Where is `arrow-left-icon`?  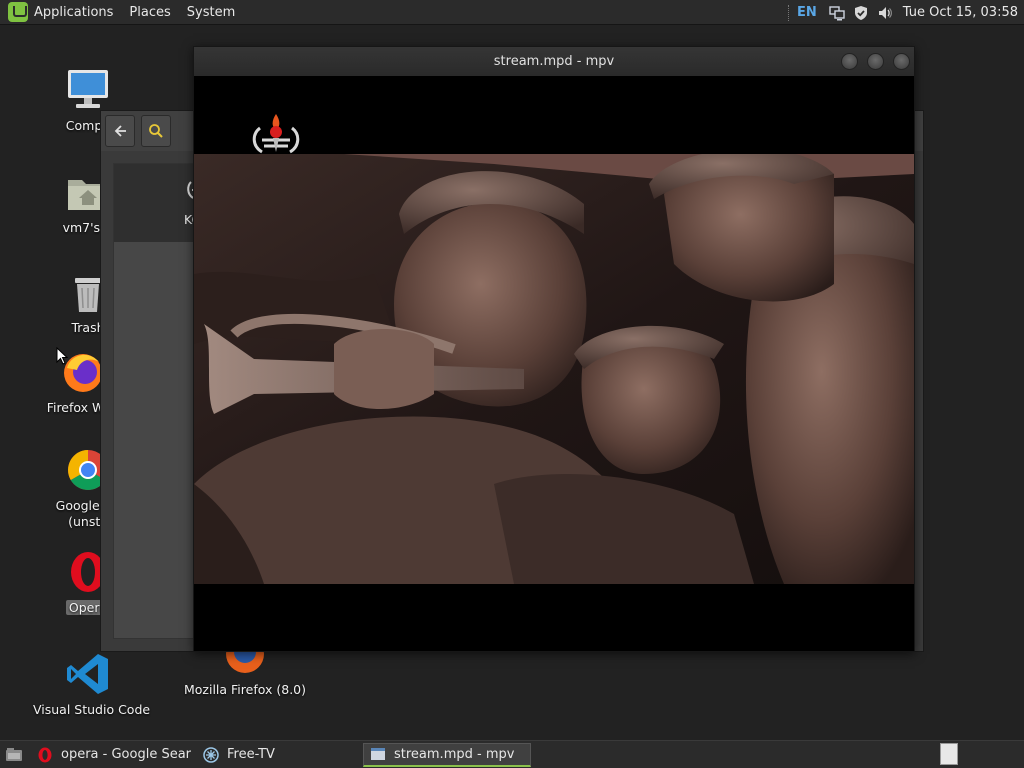 arrow-left-icon is located at coordinates (120, 131).